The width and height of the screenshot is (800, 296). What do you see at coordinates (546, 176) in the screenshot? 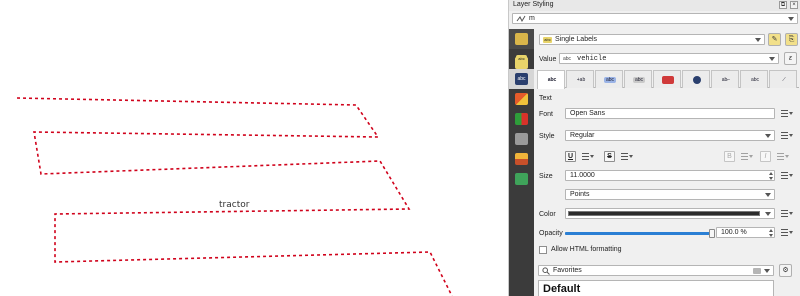
I see `size-label: Size` at bounding box center [546, 176].